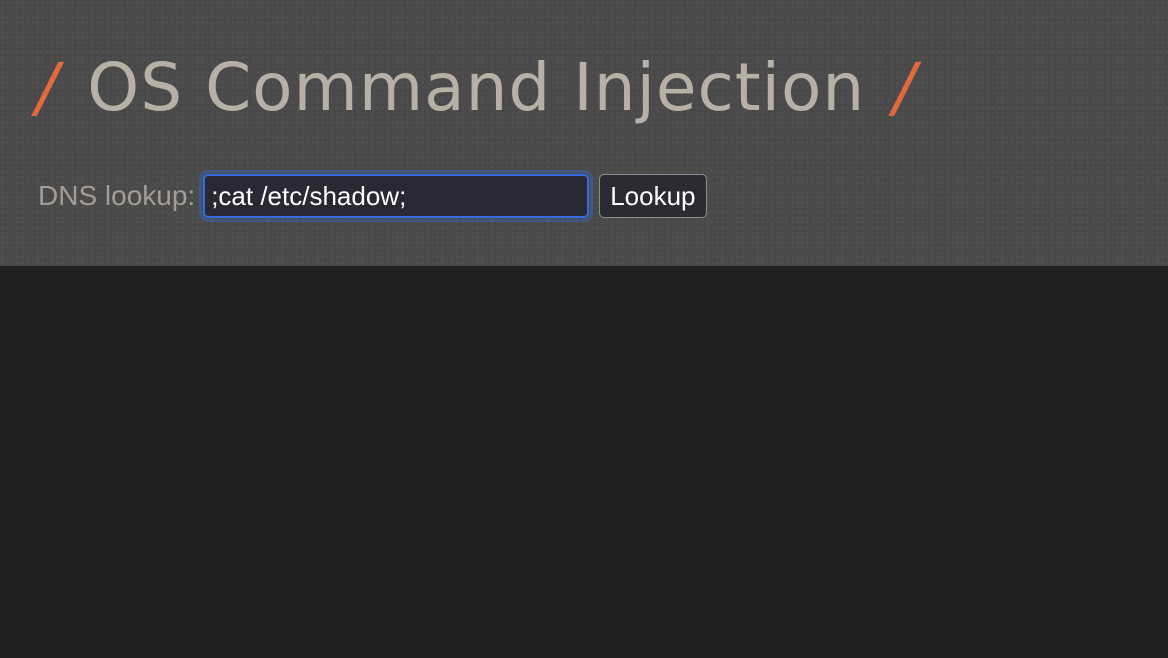 Image resolution: width=1168 pixels, height=658 pixels. I want to click on title-slash-right: /, so click(905, 87).